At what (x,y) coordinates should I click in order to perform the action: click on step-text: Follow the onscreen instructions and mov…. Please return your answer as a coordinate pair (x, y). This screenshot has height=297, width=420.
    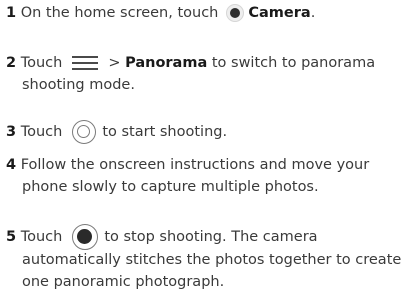
    Looking at the image, I should click on (195, 165).